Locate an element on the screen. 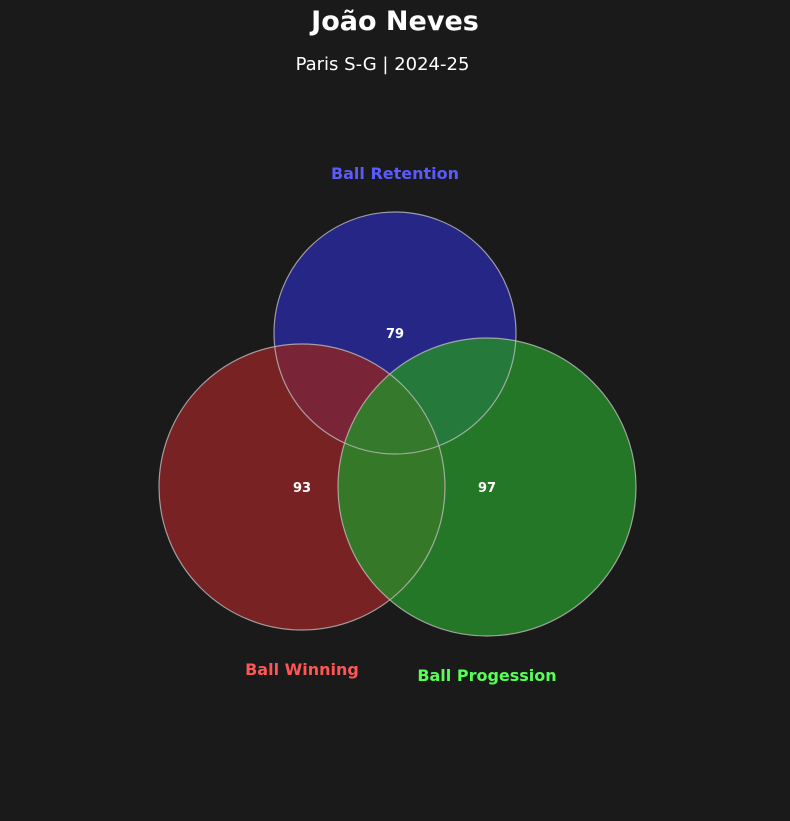 This screenshot has height=821, width=790. ball-winning-label: Ball Winning is located at coordinates (302, 669).